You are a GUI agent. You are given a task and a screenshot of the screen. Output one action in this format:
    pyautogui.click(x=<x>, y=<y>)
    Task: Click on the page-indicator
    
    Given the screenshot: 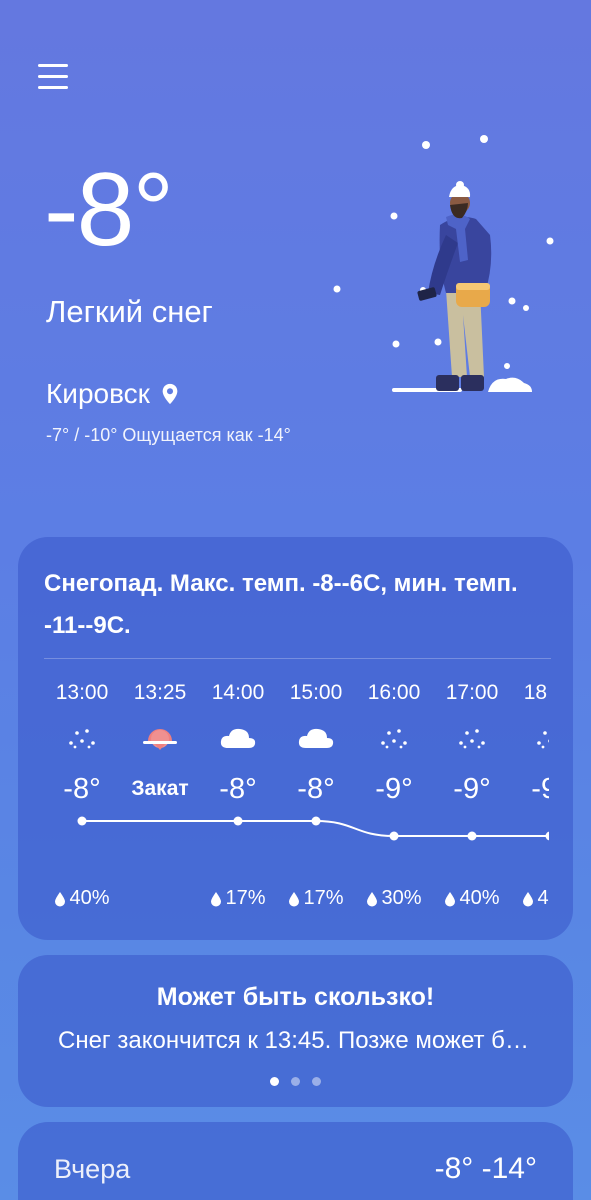 What is the action you would take?
    pyautogui.click(x=295, y=1081)
    